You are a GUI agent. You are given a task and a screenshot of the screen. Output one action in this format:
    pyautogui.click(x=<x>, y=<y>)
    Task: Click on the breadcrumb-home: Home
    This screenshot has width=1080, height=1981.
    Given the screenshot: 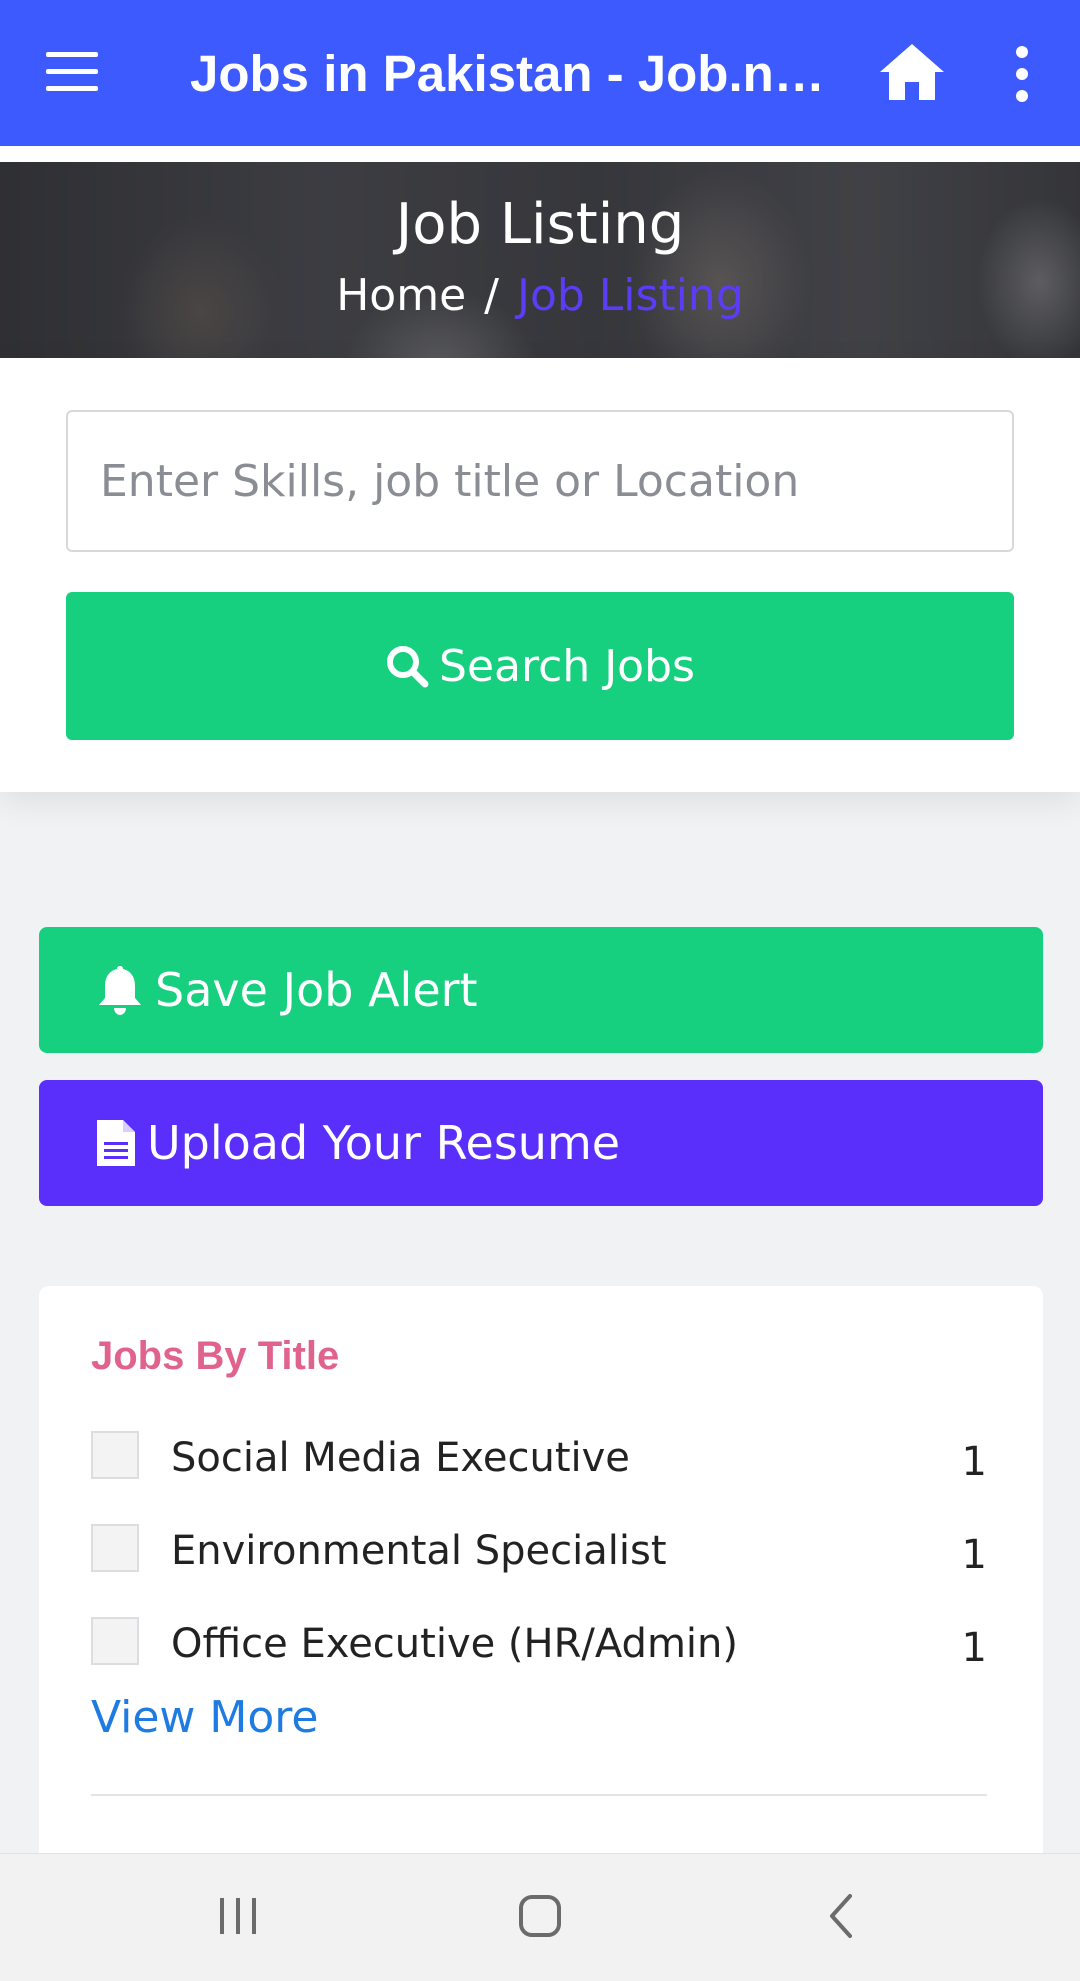 What is the action you would take?
    pyautogui.click(x=401, y=295)
    